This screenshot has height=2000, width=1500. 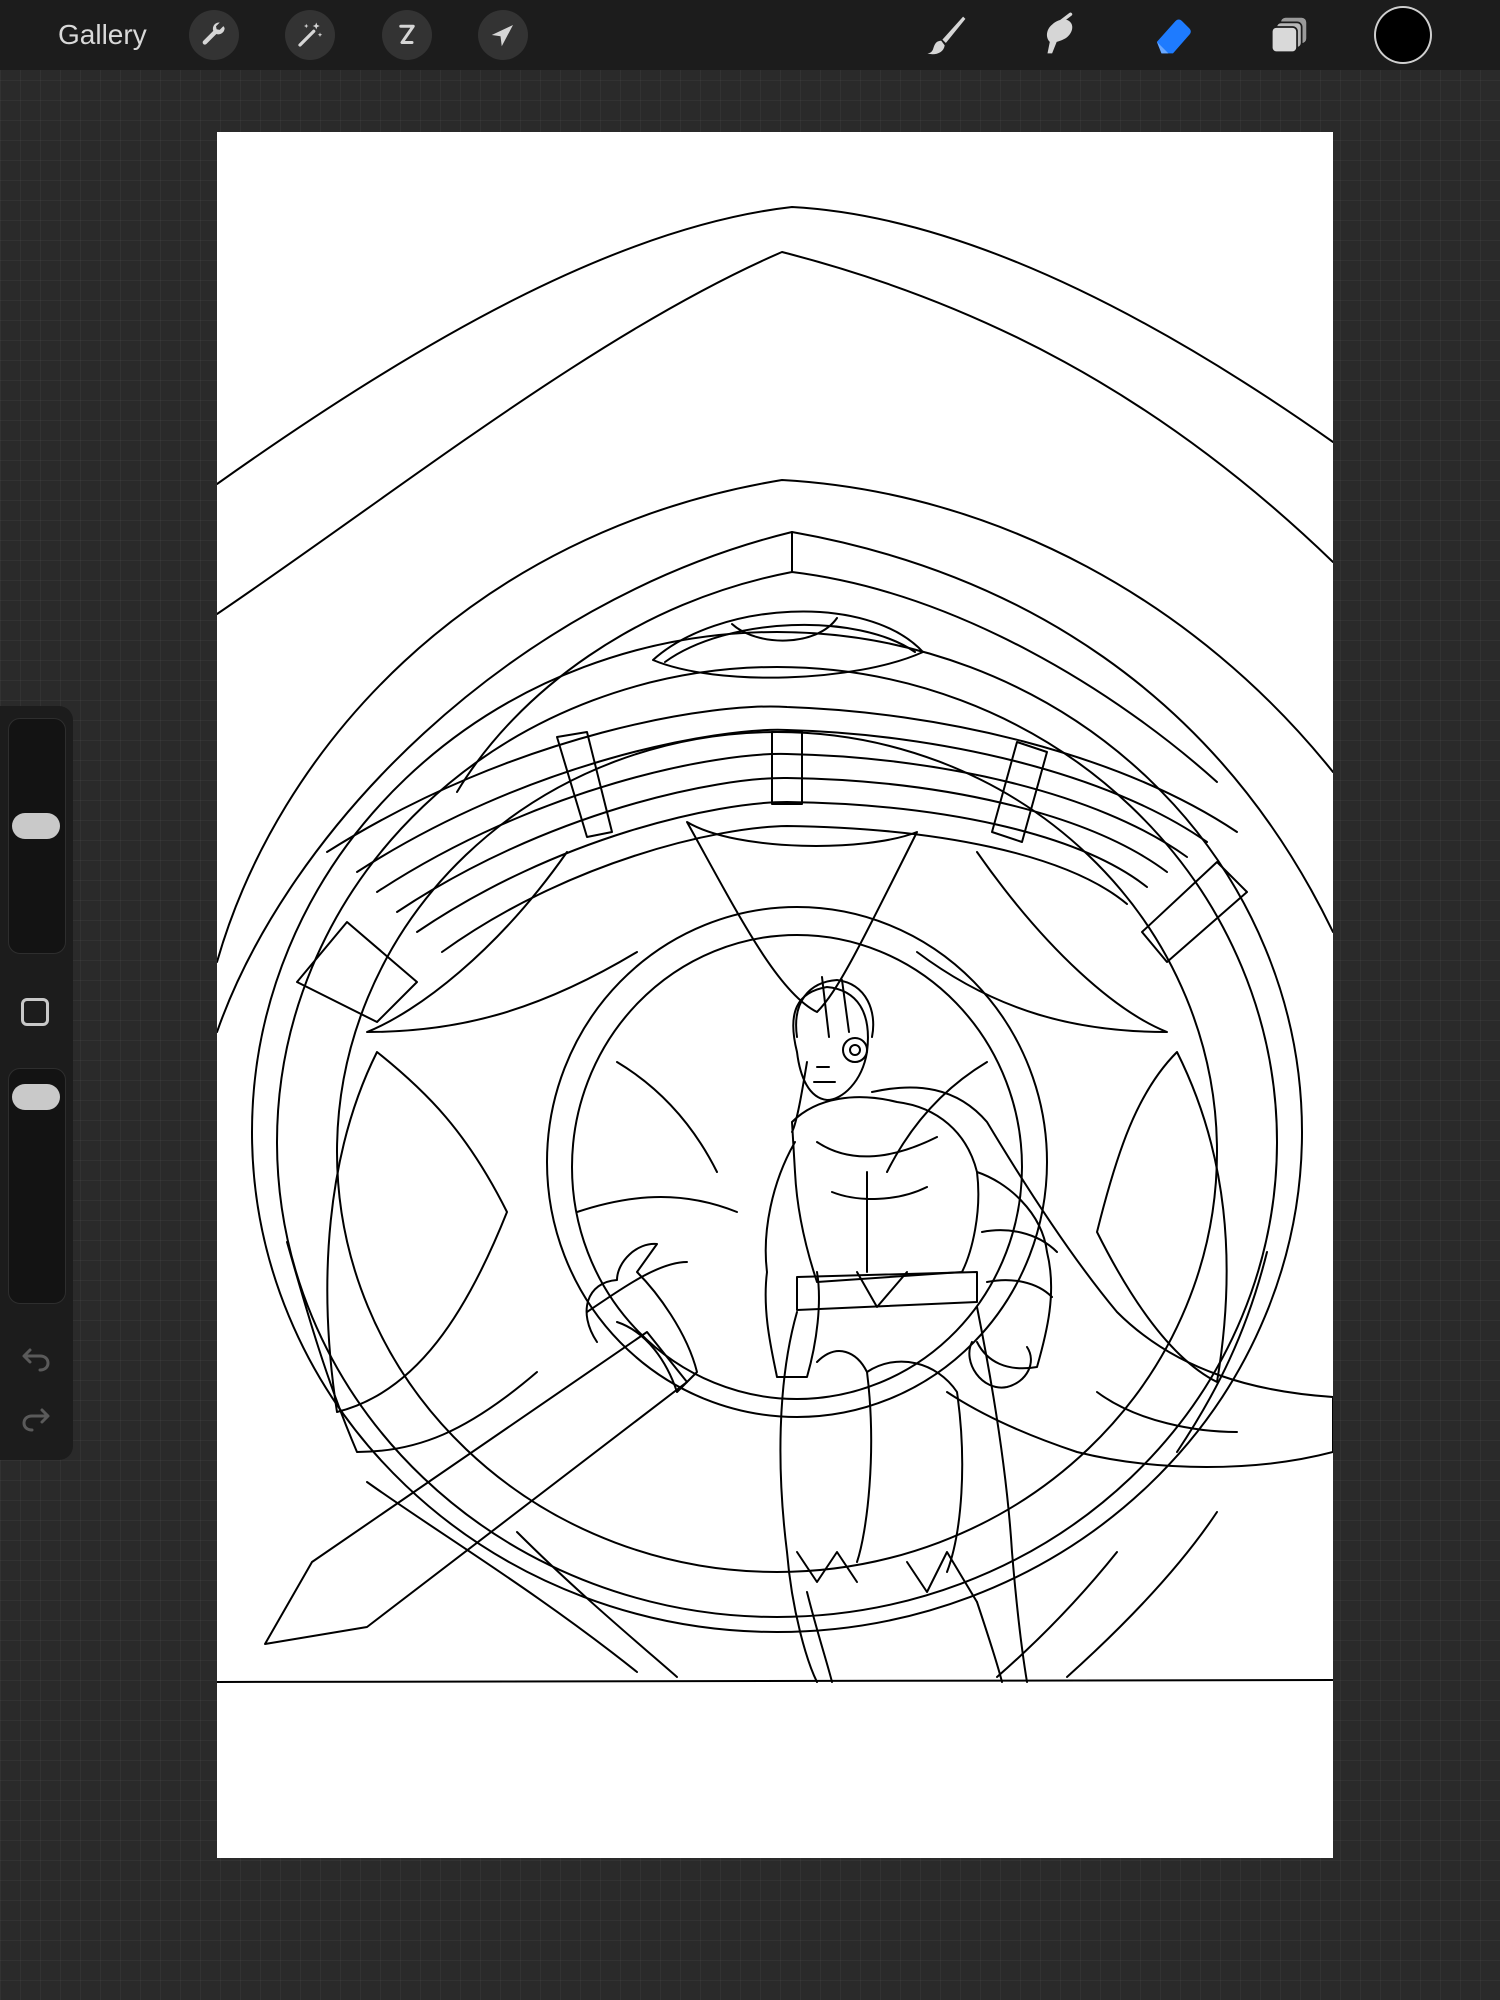 What do you see at coordinates (36, 825) in the screenshot?
I see `brush-size-slider-thumb` at bounding box center [36, 825].